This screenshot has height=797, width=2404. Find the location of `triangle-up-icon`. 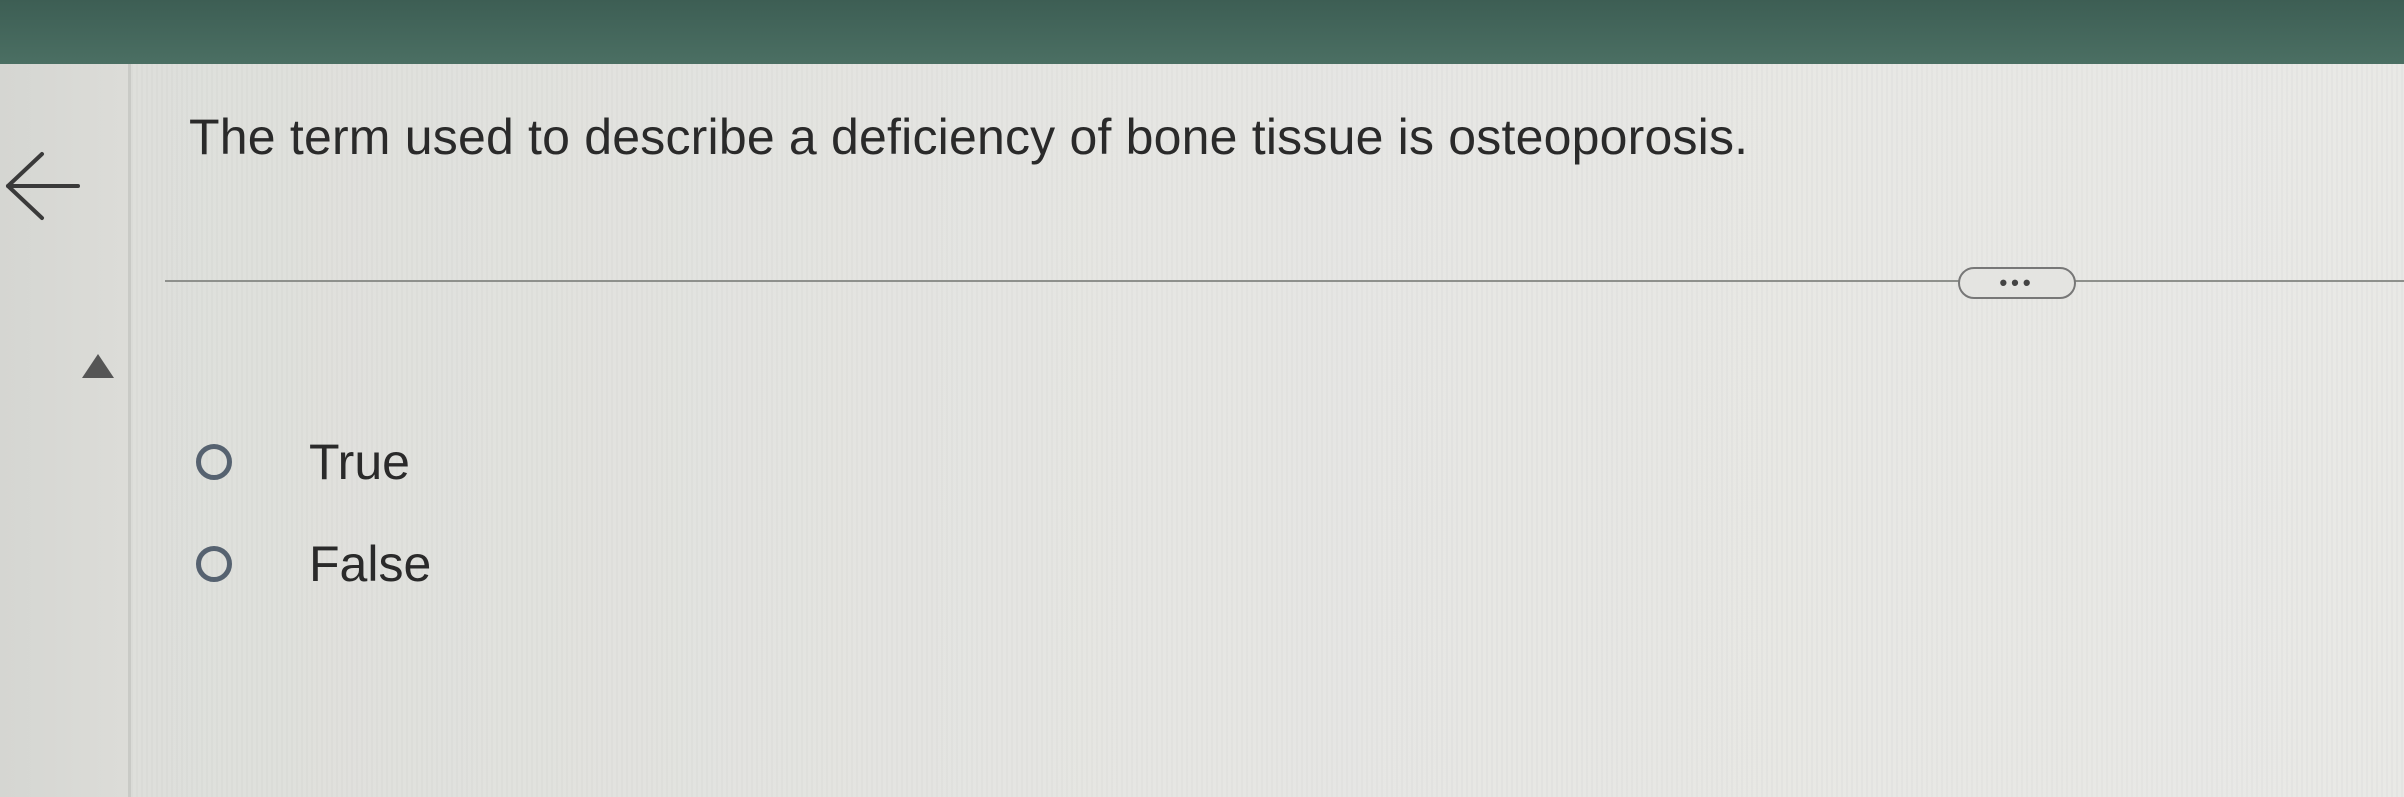

triangle-up-icon is located at coordinates (98, 366).